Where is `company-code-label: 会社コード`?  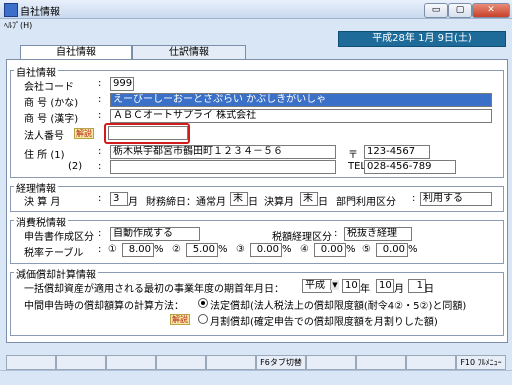 company-code-label: 会社コード is located at coordinates (49, 87).